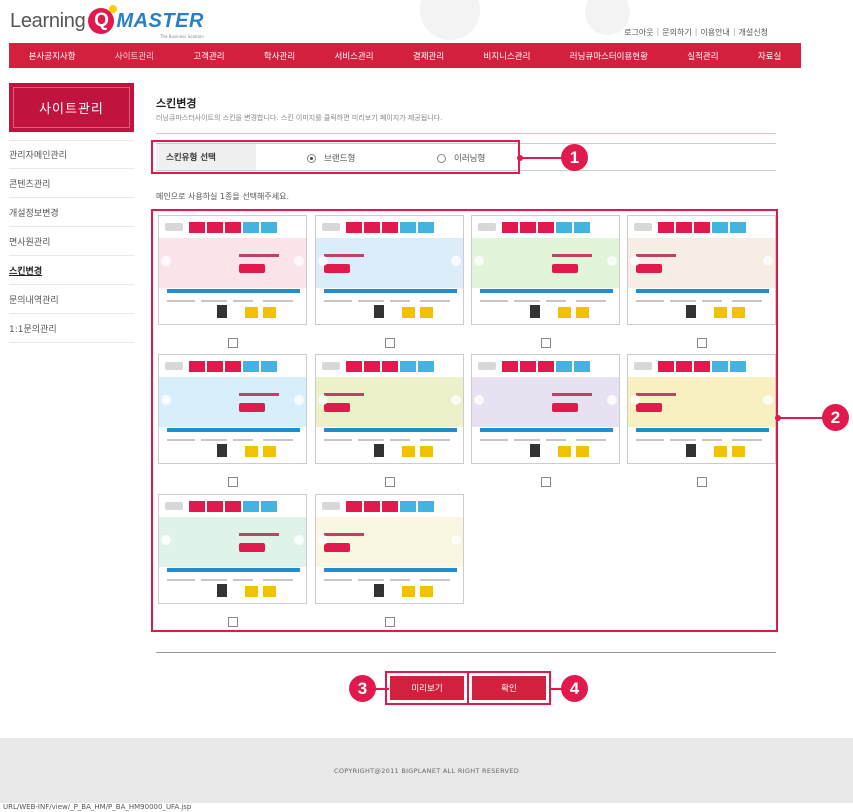 The height and width of the screenshot is (812, 853). What do you see at coordinates (428, 56) in the screenshot?
I see `gnb-item-payment: 결제관리` at bounding box center [428, 56].